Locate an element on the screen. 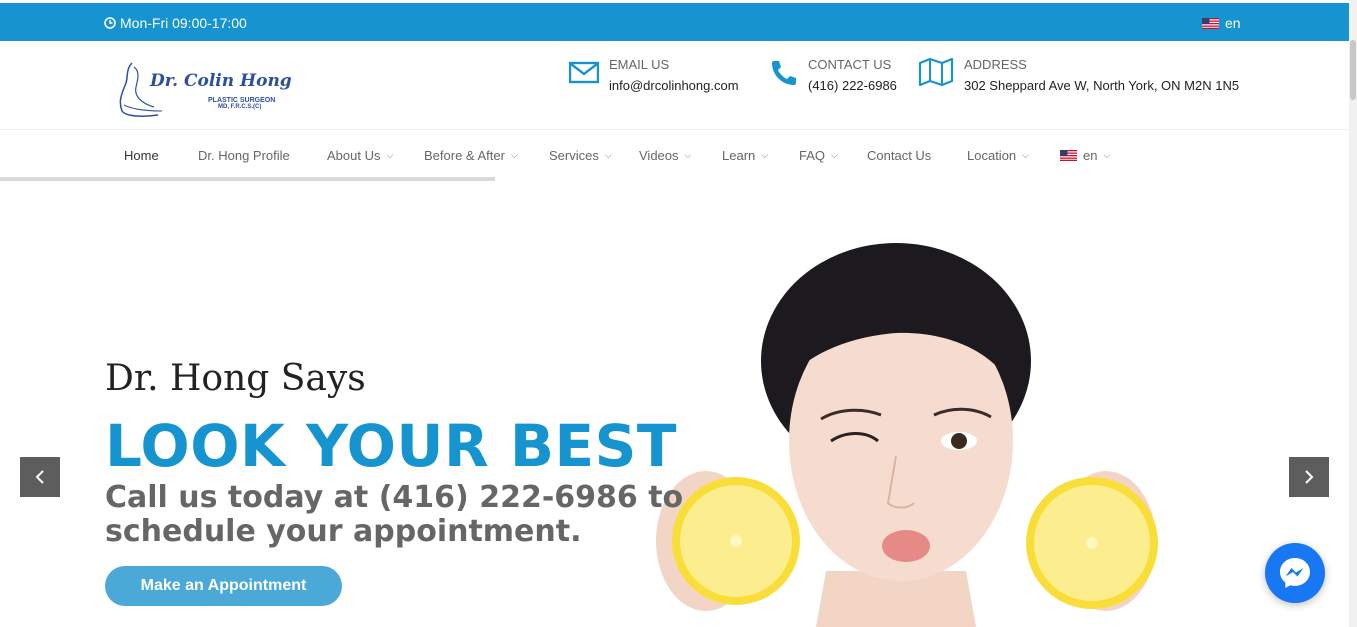  messenger-chat-button is located at coordinates (1295, 573).